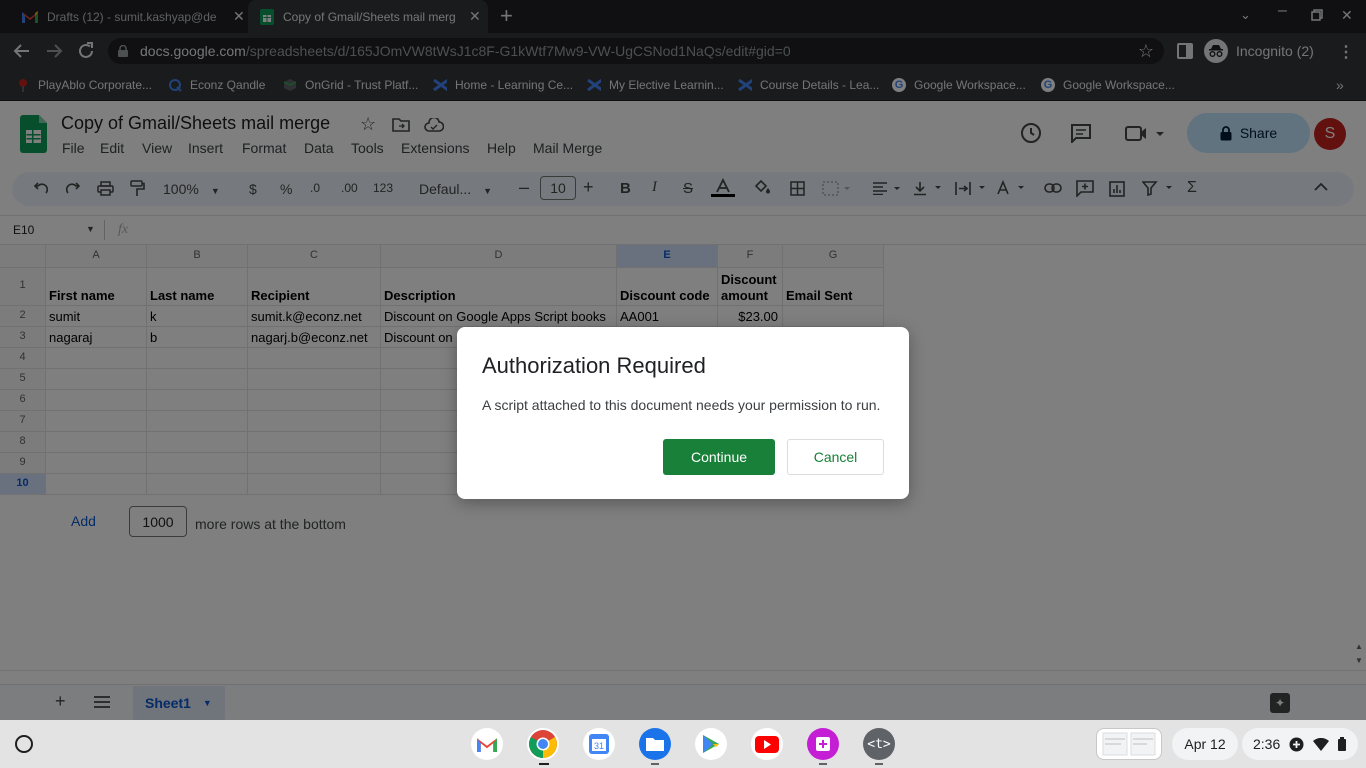 The width and height of the screenshot is (1366, 768). Describe the element at coordinates (1321, 744) in the screenshot. I see `wifi-icon` at that location.